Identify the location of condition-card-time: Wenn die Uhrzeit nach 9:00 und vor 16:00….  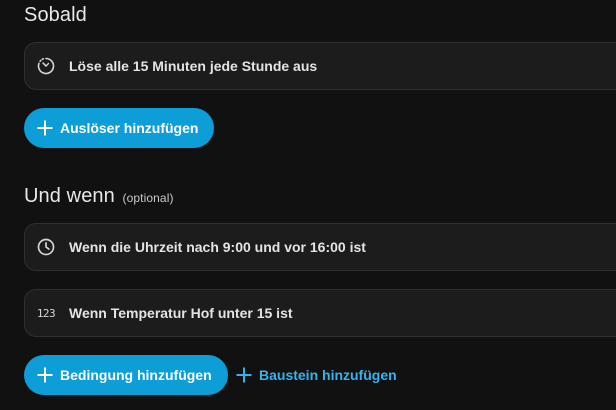
(320, 247).